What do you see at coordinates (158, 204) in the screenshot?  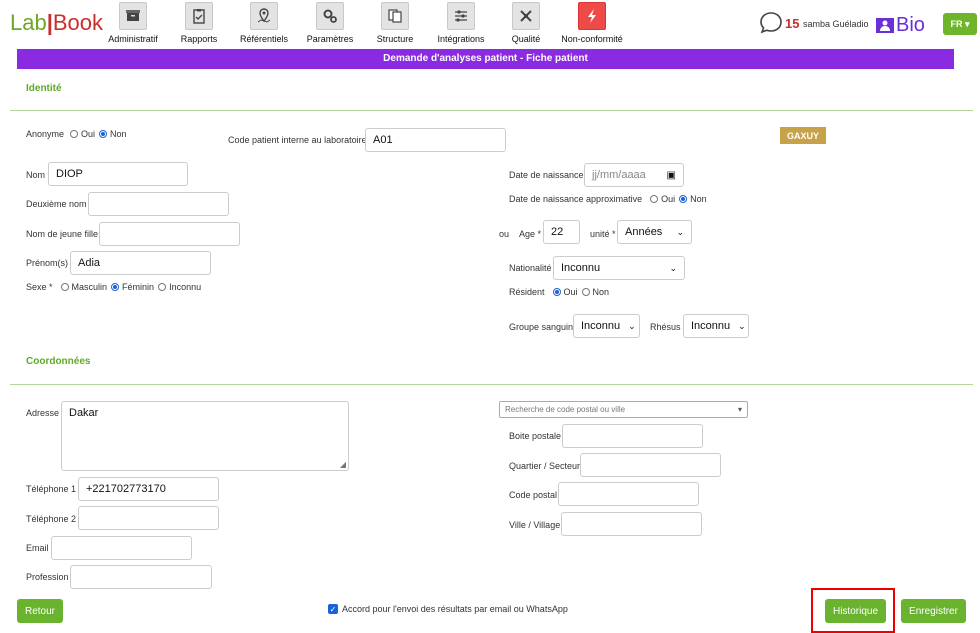 I see `deuxieme-nom-input` at bounding box center [158, 204].